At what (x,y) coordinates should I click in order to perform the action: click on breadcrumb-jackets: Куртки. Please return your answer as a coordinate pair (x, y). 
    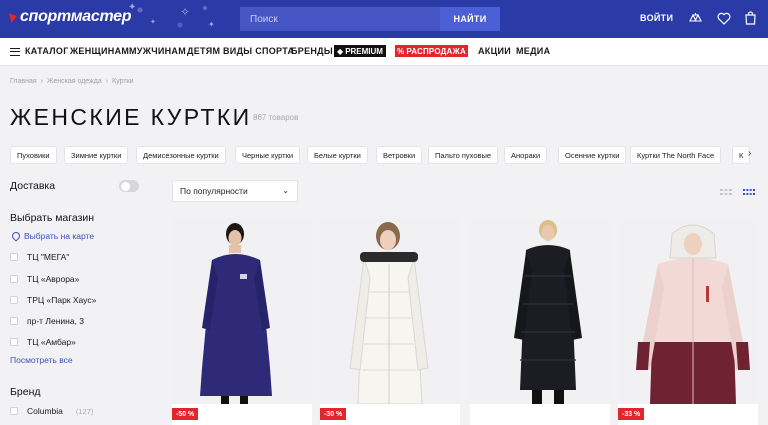
    Looking at the image, I should click on (123, 81).